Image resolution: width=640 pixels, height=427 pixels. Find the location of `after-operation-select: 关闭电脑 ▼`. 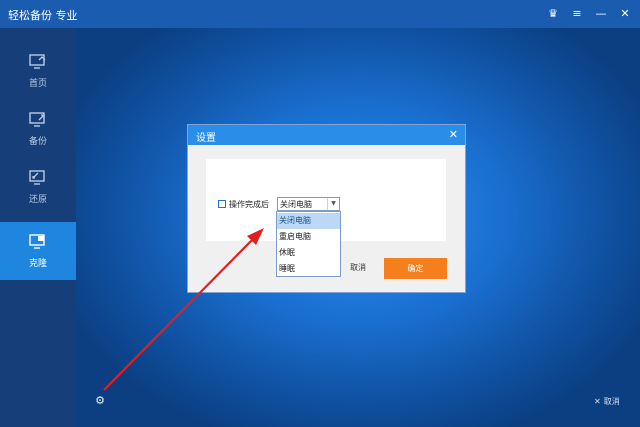

after-operation-select: 关闭电脑 ▼ is located at coordinates (308, 204).